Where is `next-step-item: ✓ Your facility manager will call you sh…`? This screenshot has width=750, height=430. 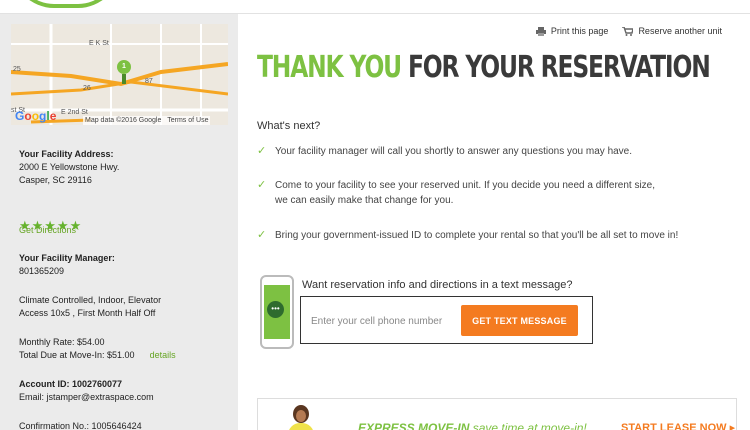 next-step-item: ✓ Your facility manager will call you sh… is located at coordinates (444, 151).